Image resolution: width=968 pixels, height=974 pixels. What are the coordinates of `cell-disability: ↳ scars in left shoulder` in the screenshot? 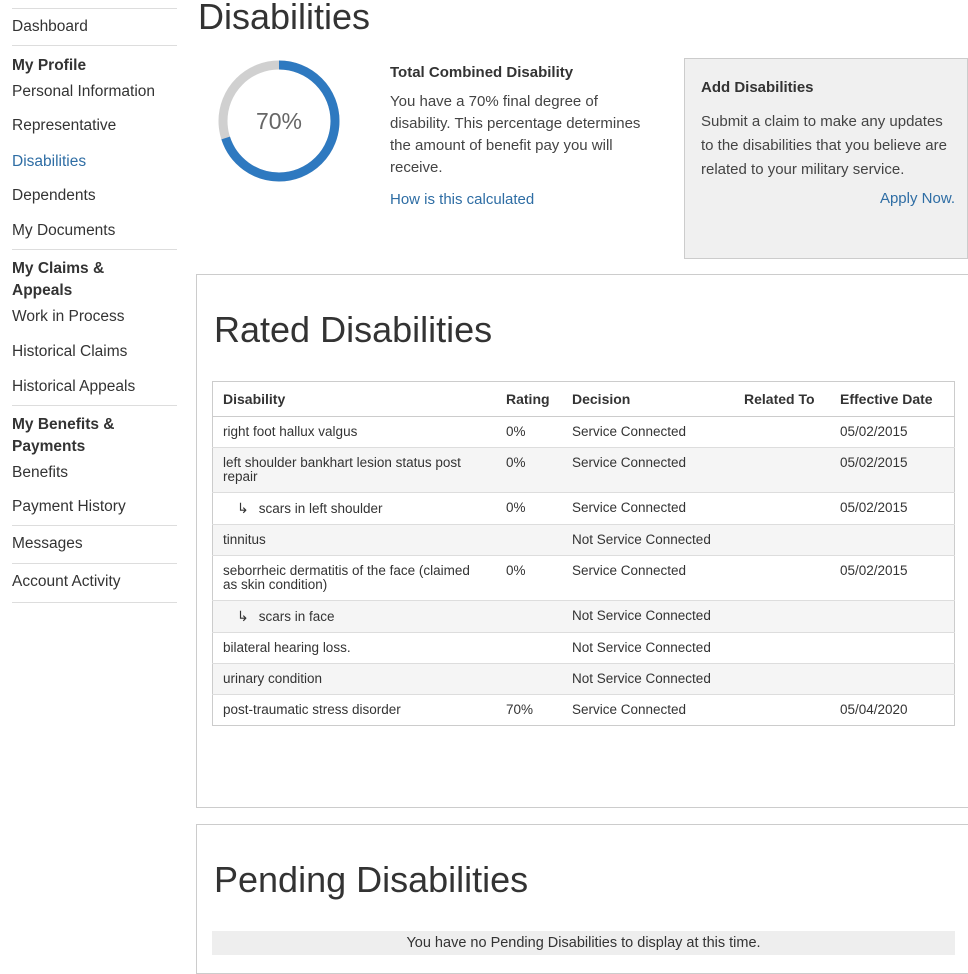 It's located at (354, 508).